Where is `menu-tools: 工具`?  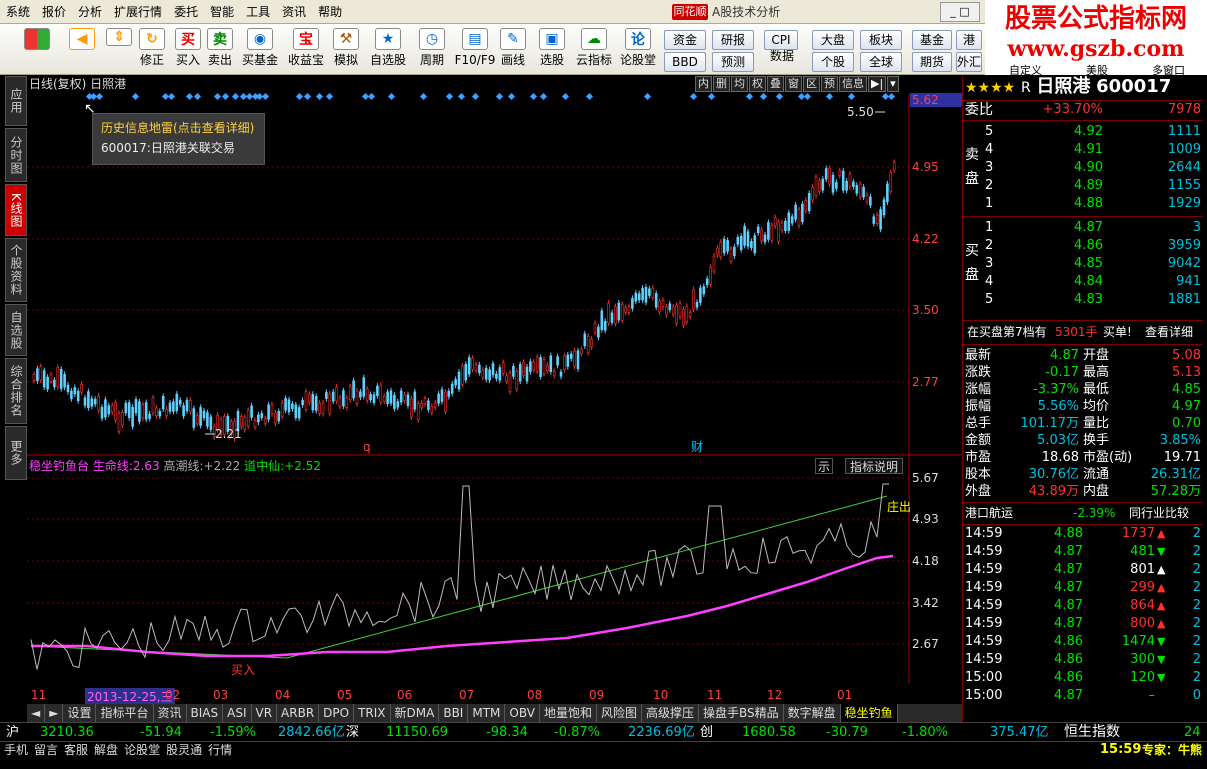 menu-tools: 工具 is located at coordinates (258, 12).